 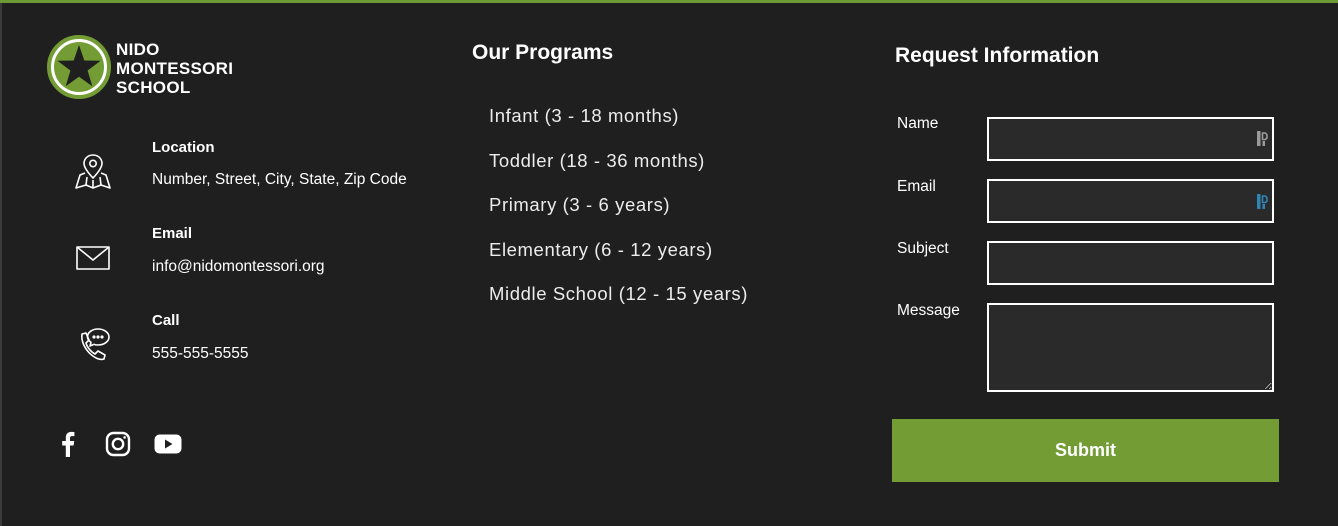 I want to click on logo-line: SCHOOL, so click(x=153, y=87).